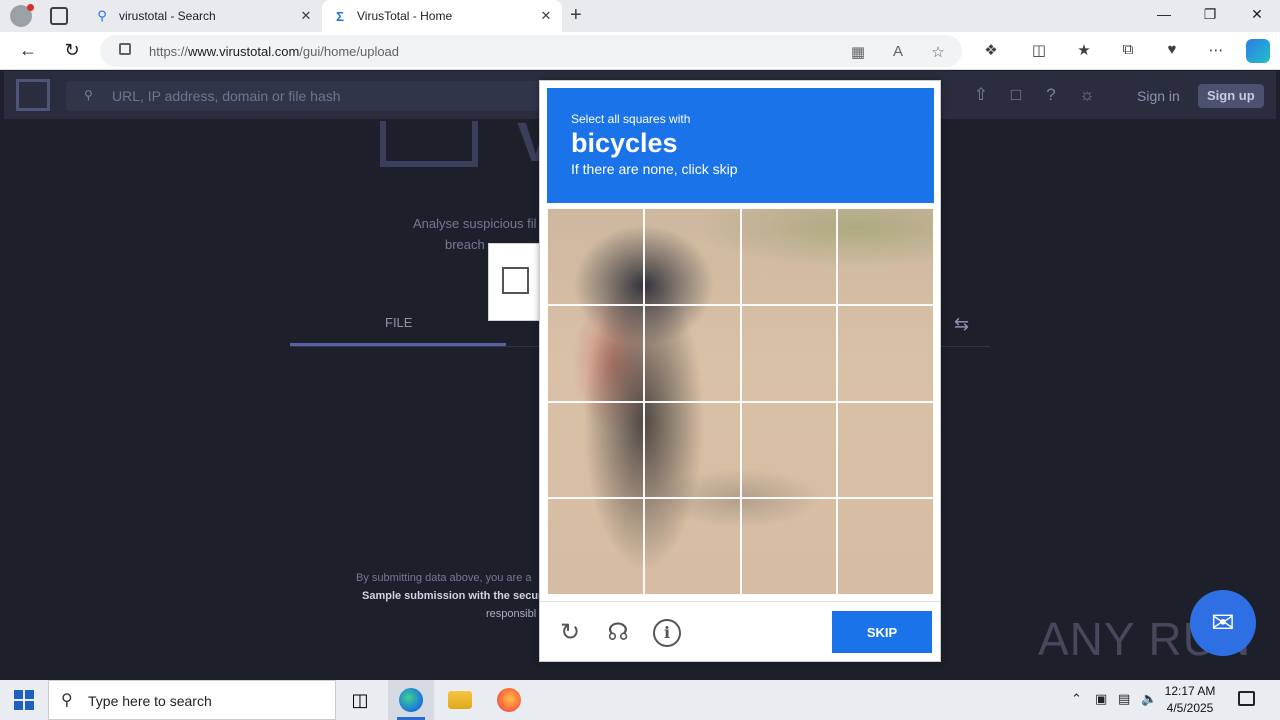  I want to click on split-screen-icon: ◫, so click(1039, 50).